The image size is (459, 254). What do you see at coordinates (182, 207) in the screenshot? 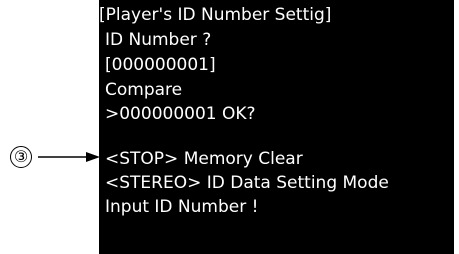
I see `input-id-instruction: Input ID Number !` at bounding box center [182, 207].